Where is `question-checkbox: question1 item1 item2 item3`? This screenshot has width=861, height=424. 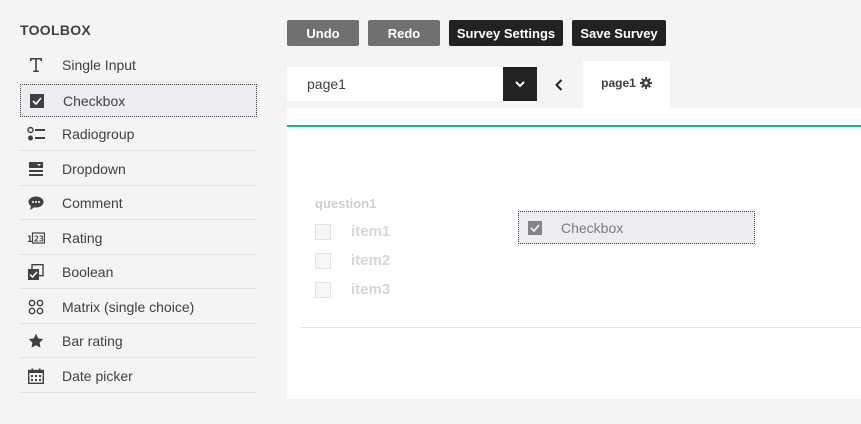
question-checkbox: question1 item1 item2 item3 is located at coordinates (352, 250).